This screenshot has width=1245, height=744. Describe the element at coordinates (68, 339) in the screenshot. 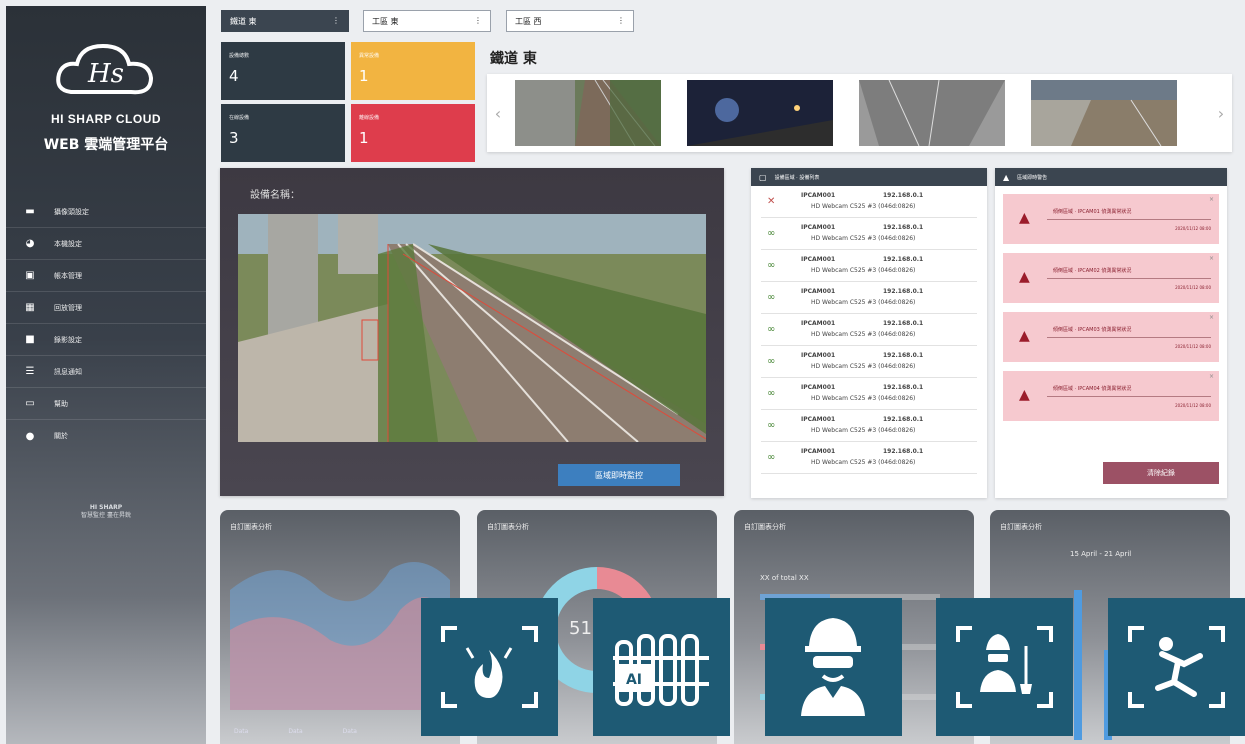

I see `sidebar-item-label: 錄影設定` at that location.